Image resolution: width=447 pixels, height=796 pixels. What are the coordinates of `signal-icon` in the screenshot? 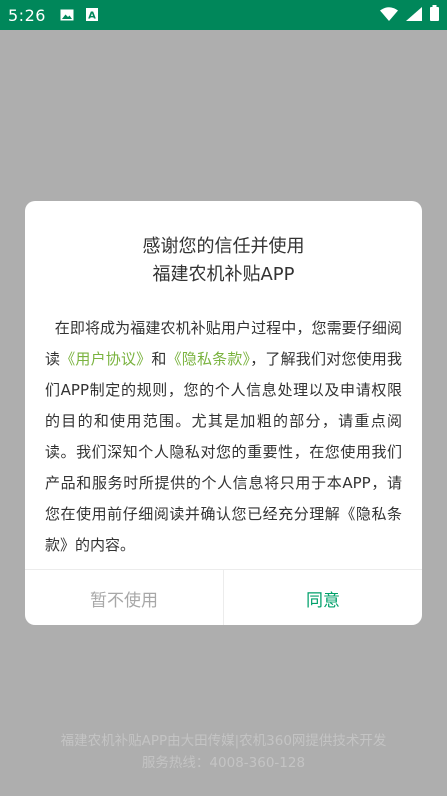 It's located at (414, 15).